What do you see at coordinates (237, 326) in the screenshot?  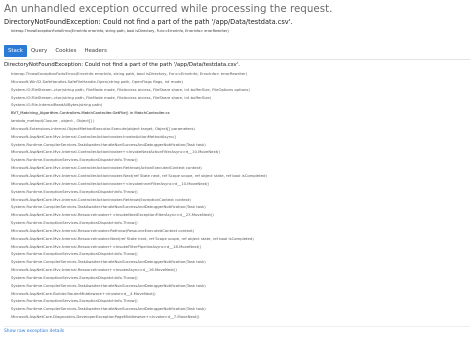 I see `footer-divider` at bounding box center [237, 326].